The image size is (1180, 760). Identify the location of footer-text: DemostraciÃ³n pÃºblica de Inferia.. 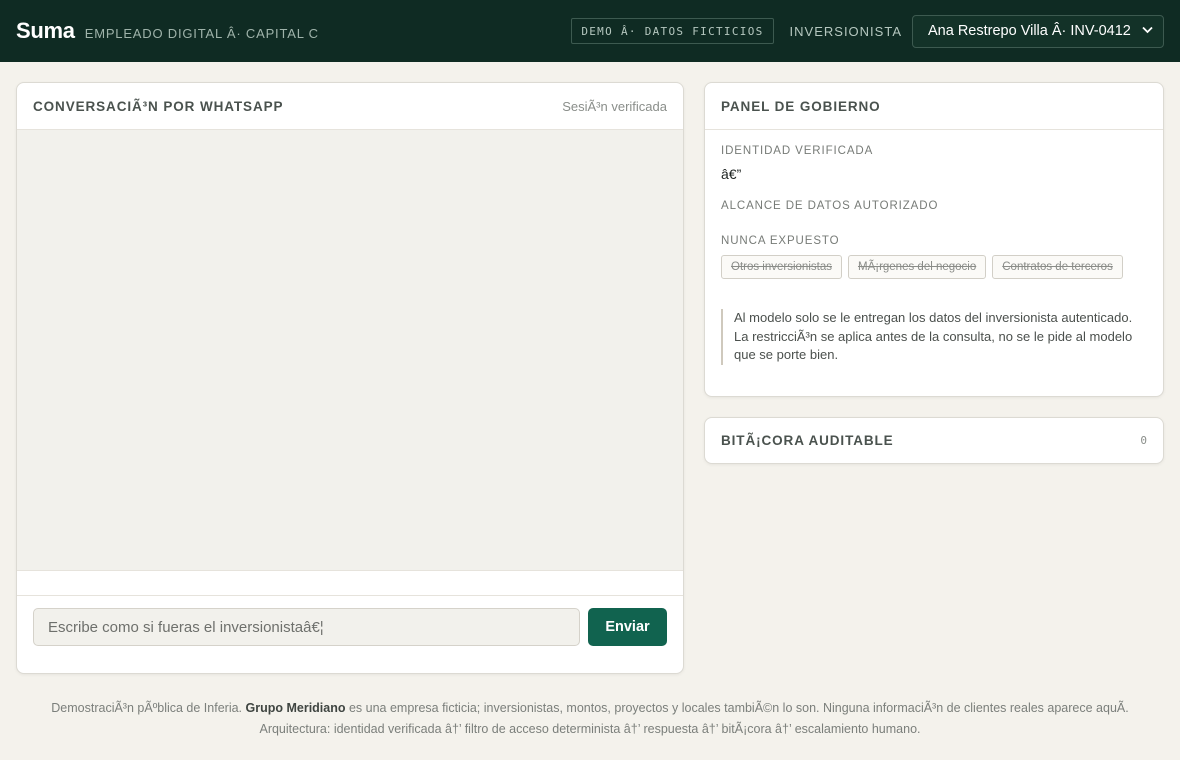
(148, 708).